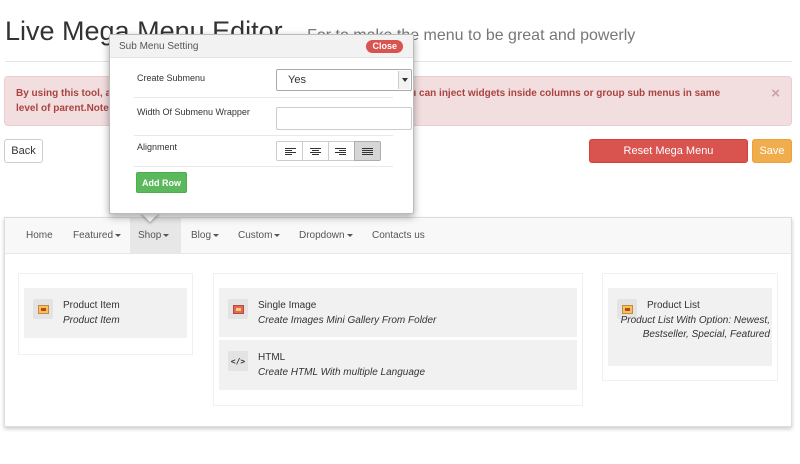 The width and height of the screenshot is (800, 464). Describe the element at coordinates (322, 235) in the screenshot. I see `nav-item-label: Dropdown` at that location.